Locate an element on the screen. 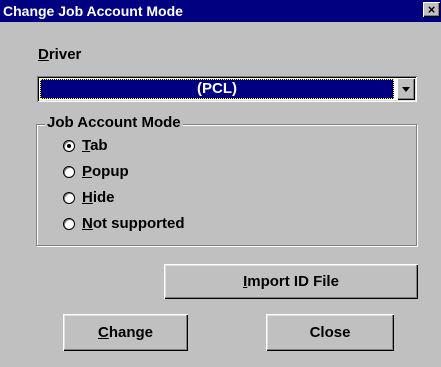 The height and width of the screenshot is (367, 441). radio-label-tab: Tab is located at coordinates (95, 146).